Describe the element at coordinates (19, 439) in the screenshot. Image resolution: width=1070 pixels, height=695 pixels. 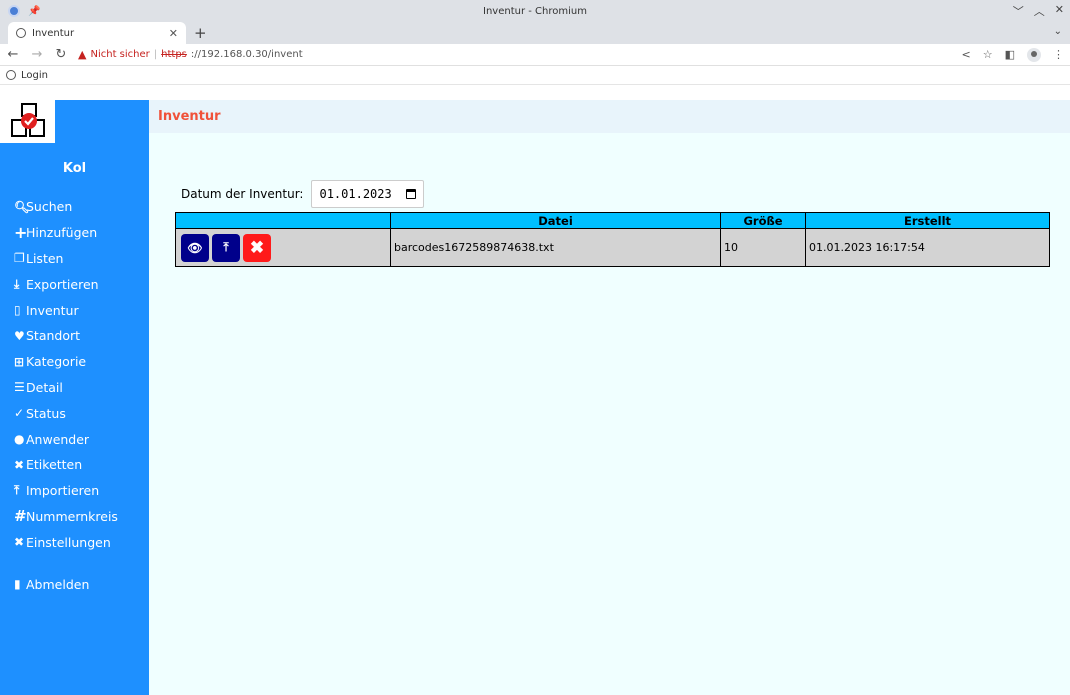
I see `user-icon: ●` at that location.